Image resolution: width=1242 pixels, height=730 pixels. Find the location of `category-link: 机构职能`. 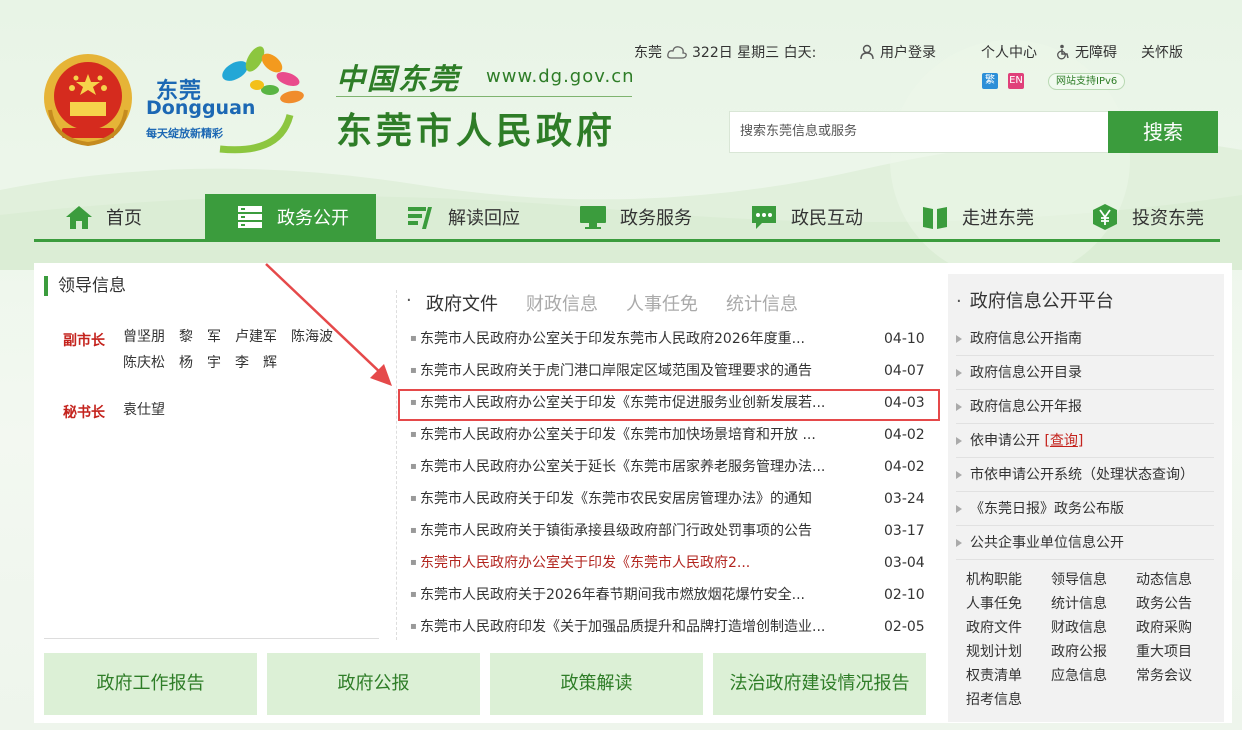

category-link: 机构职能 is located at coordinates (1008, 580).